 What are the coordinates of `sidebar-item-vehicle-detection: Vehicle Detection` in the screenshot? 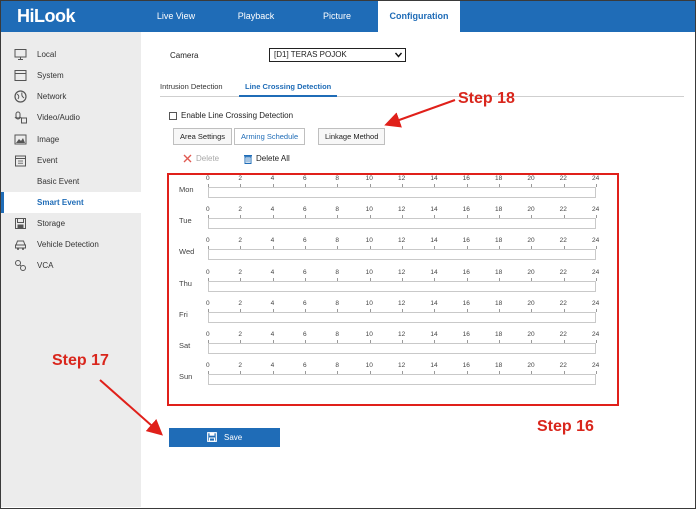 It's located at (71, 244).